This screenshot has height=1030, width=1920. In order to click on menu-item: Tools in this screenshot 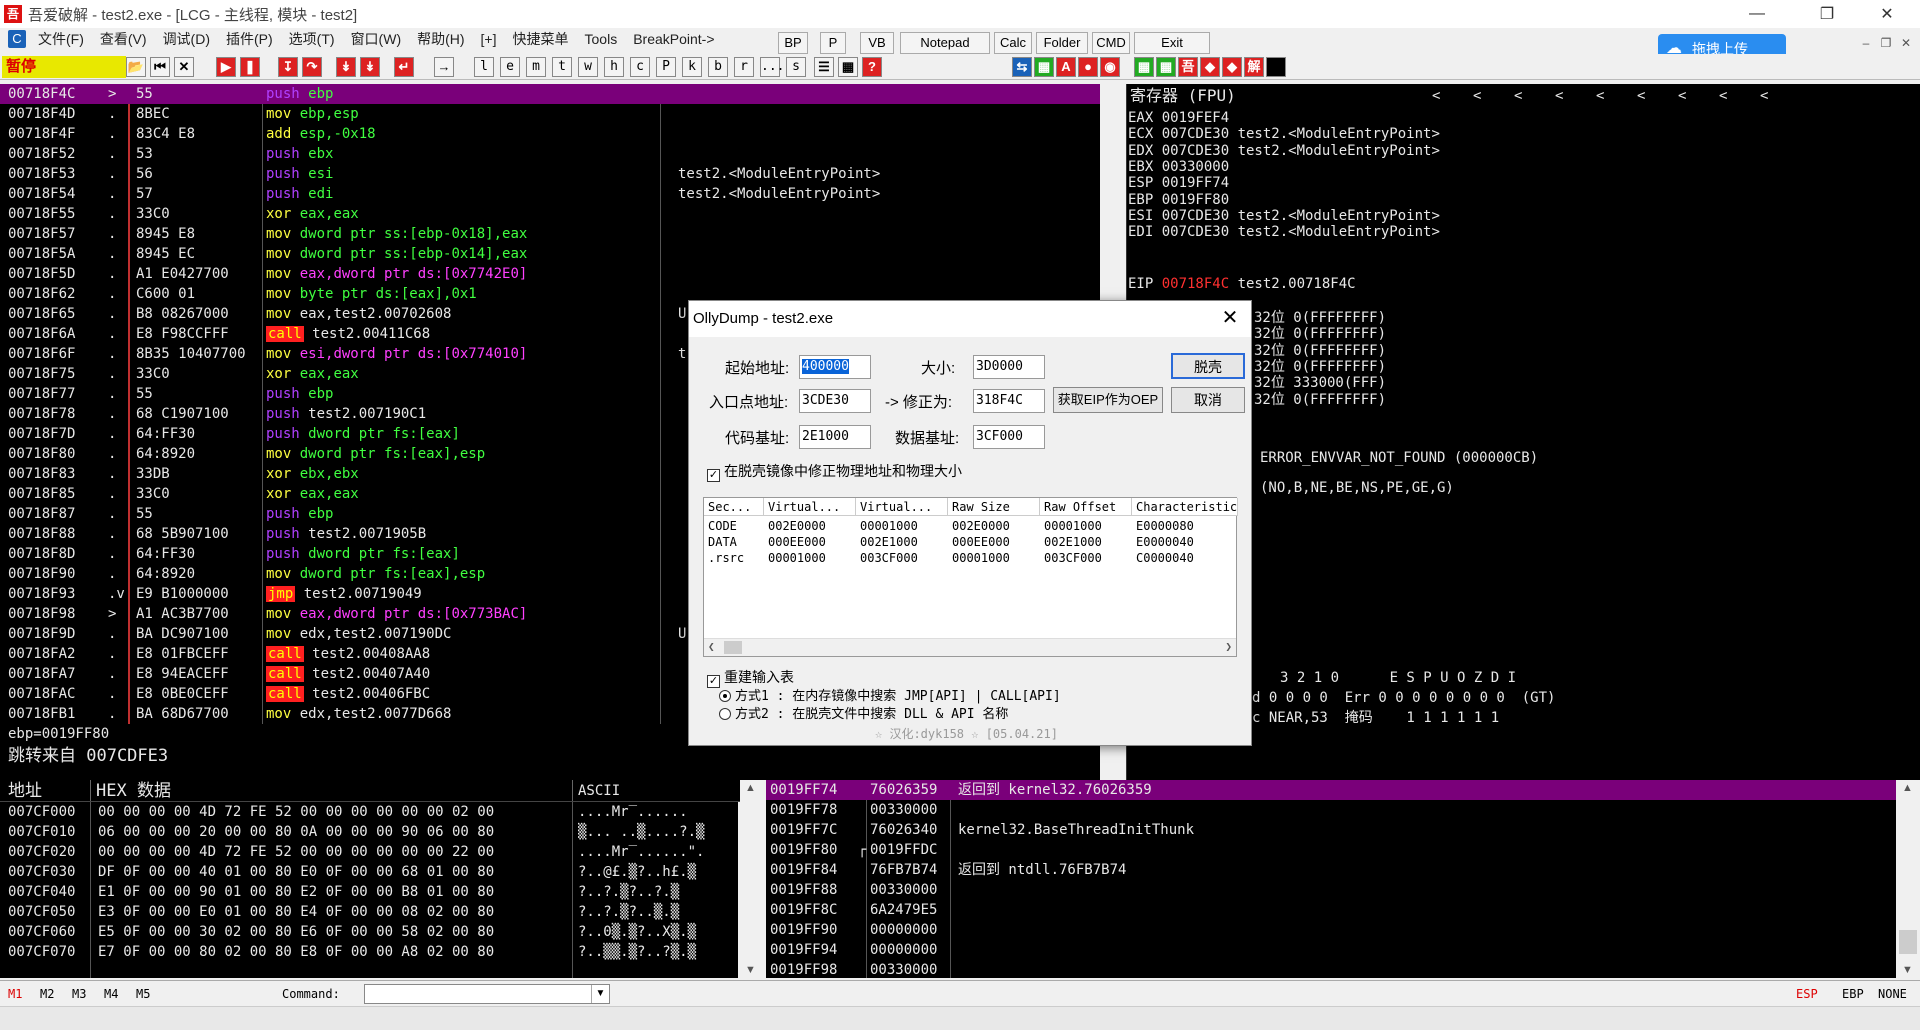, I will do `click(601, 39)`.